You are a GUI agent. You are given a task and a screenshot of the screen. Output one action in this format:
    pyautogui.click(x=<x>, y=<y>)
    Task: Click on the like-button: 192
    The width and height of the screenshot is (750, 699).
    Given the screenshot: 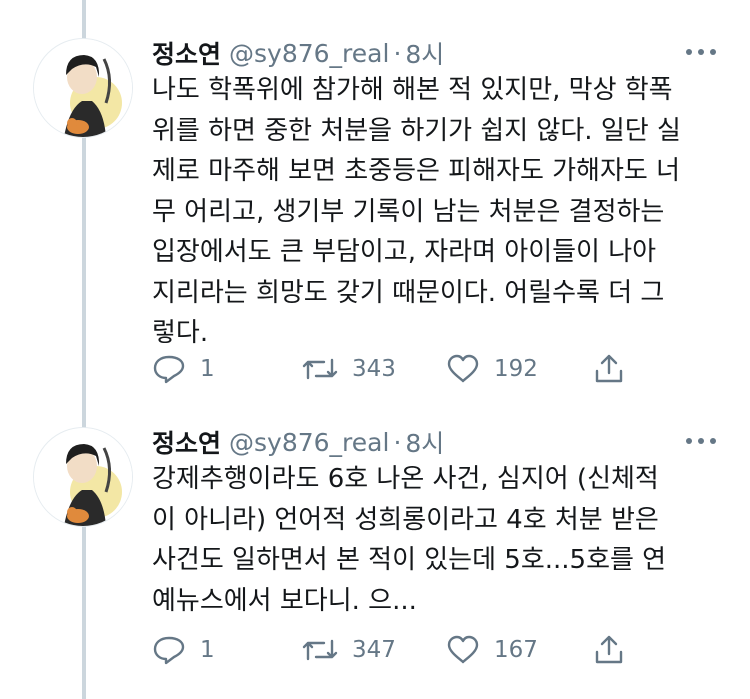 What is the action you would take?
    pyautogui.click(x=492, y=369)
    